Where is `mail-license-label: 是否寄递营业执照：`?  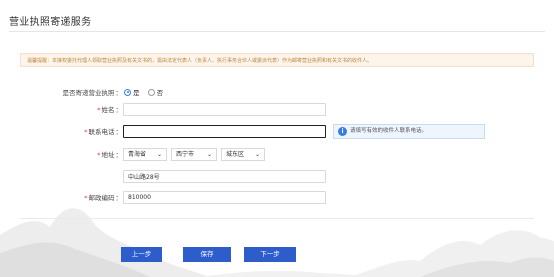 mail-license-label: 是否寄递营业执照： is located at coordinates (92, 93).